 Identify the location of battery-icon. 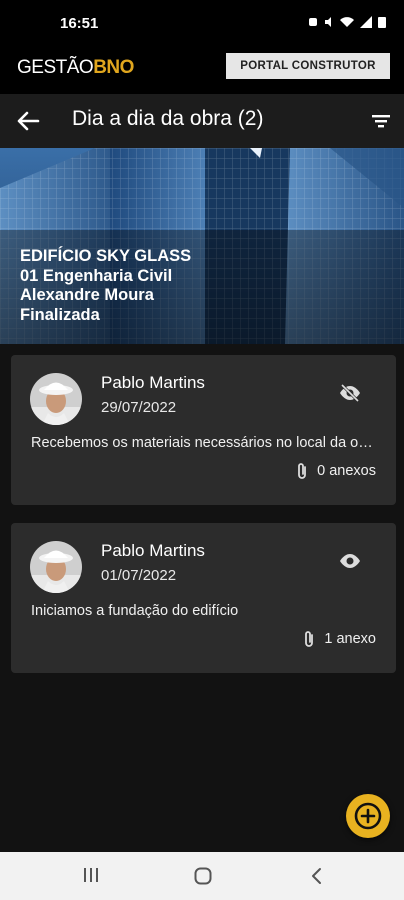
(382, 22).